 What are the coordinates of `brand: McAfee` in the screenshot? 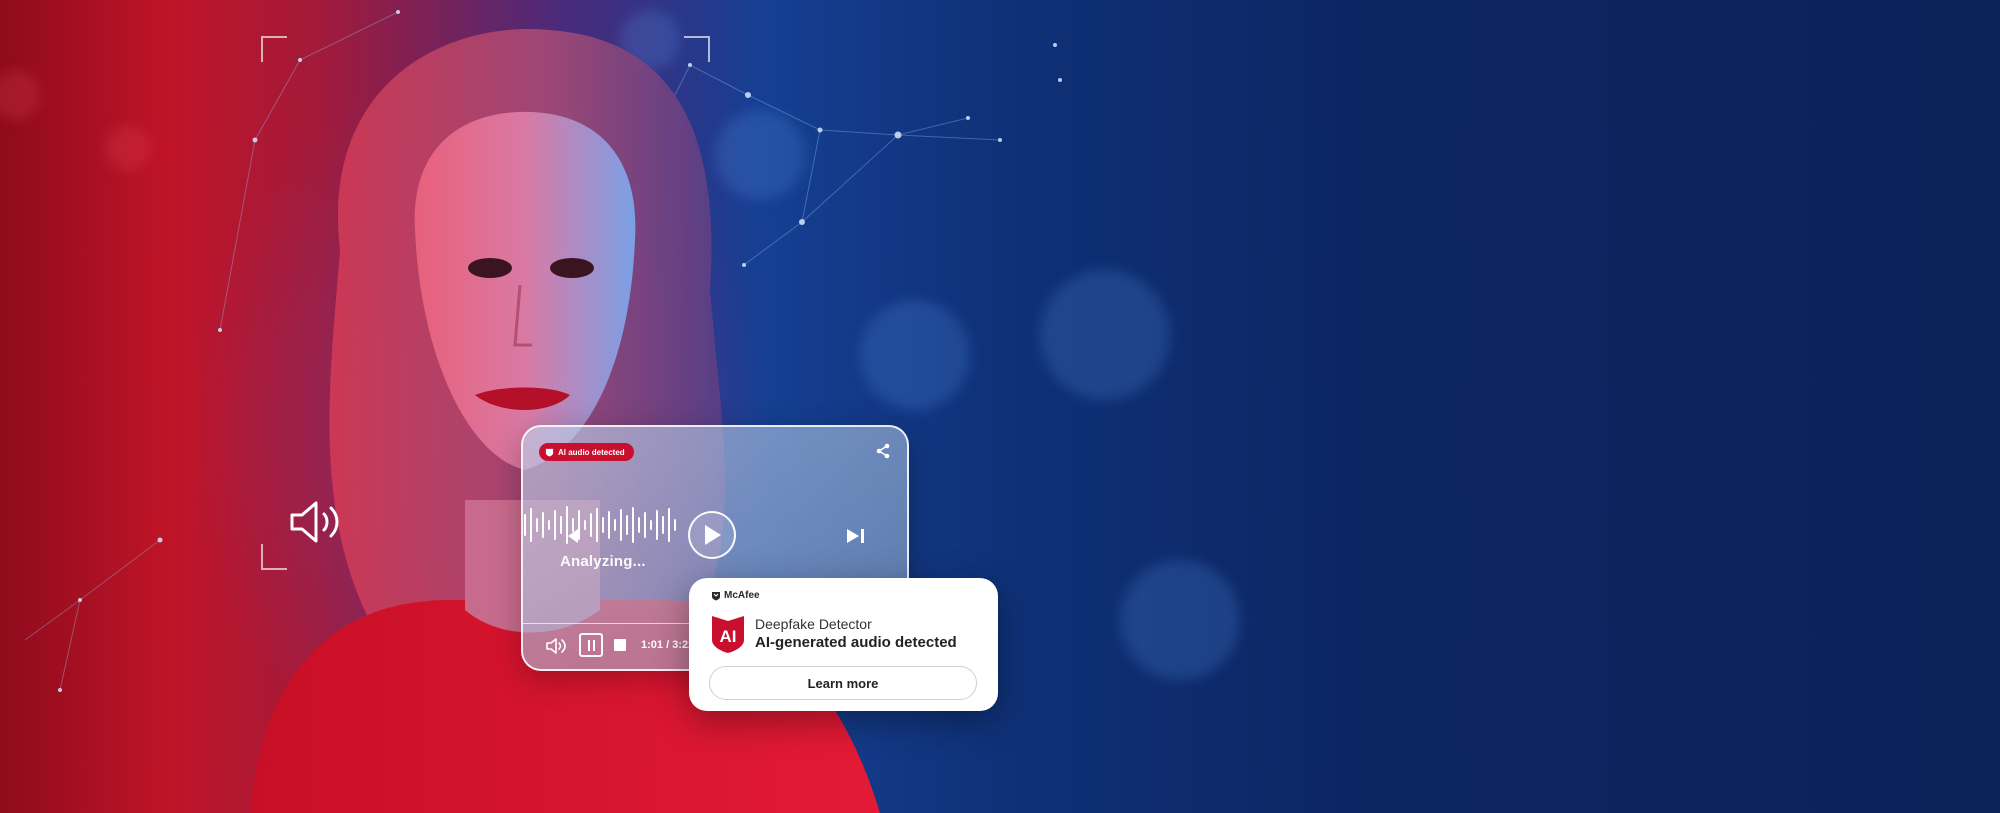 It's located at (735, 595).